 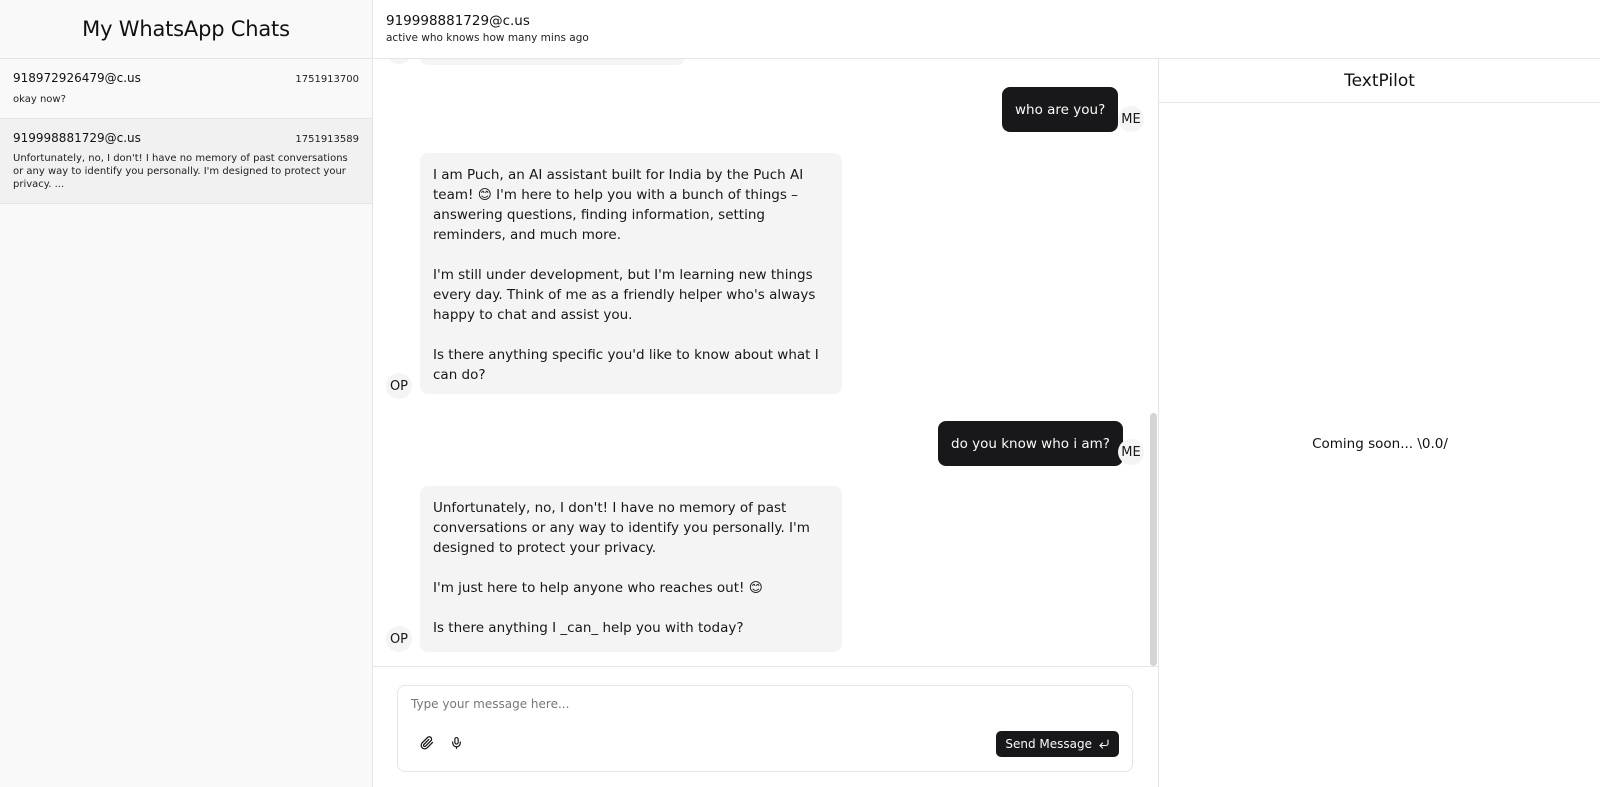 I want to click on message-bubble-clipped, so click(x=552, y=62).